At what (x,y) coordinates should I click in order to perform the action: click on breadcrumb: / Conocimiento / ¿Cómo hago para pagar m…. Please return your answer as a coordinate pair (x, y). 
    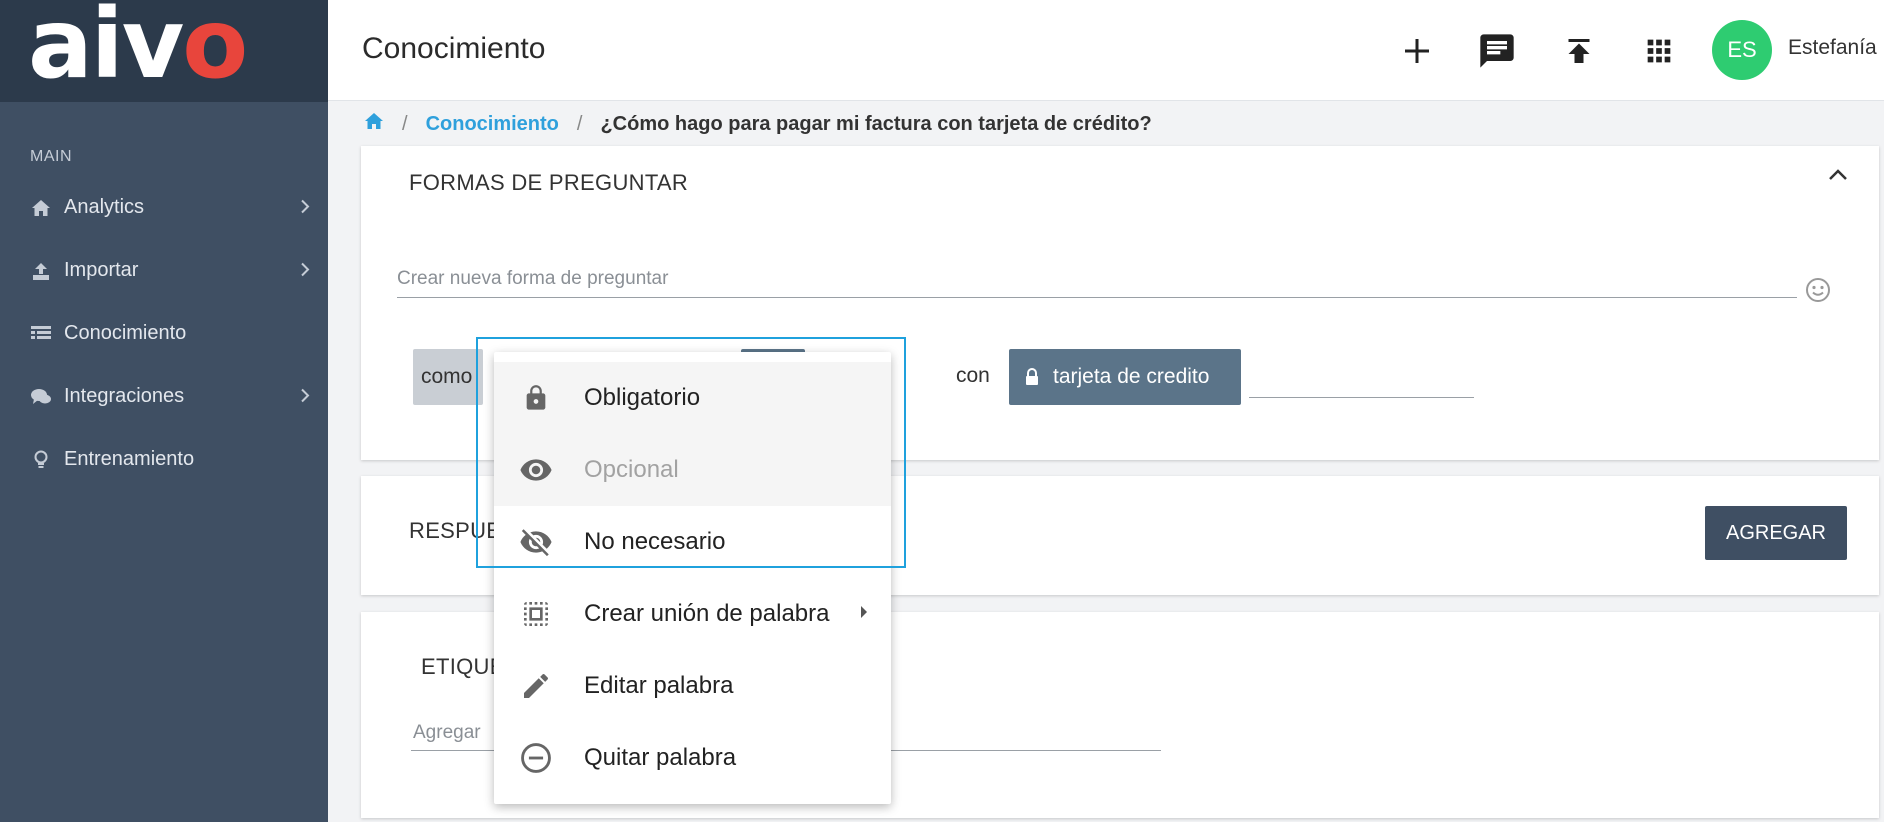
    Looking at the image, I should click on (758, 124).